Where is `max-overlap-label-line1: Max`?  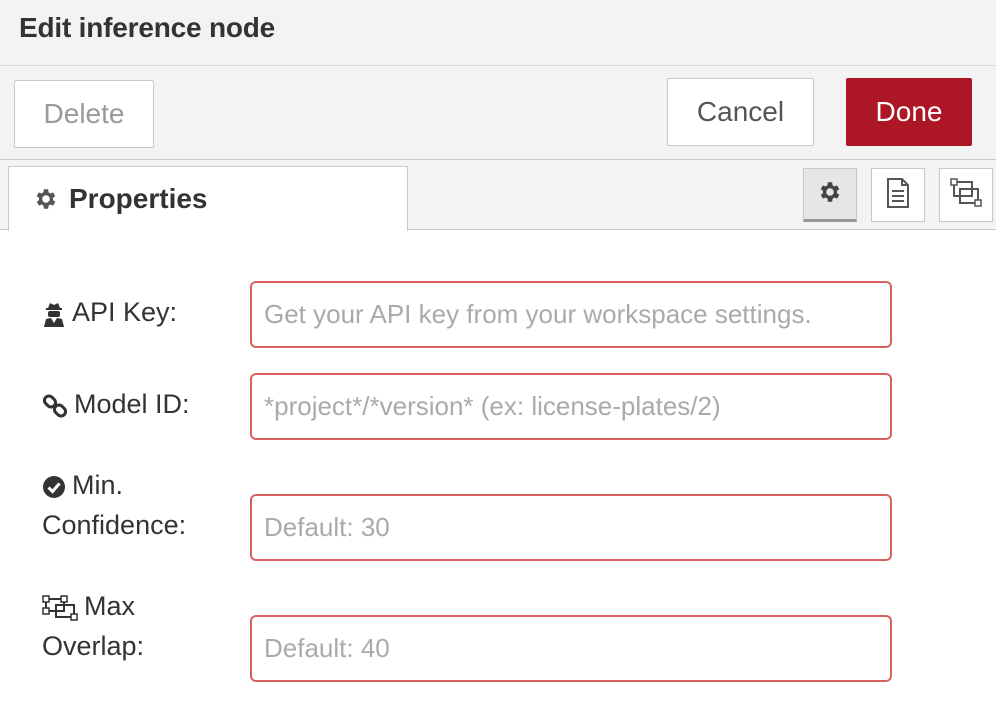
max-overlap-label-line1: Max is located at coordinates (110, 606).